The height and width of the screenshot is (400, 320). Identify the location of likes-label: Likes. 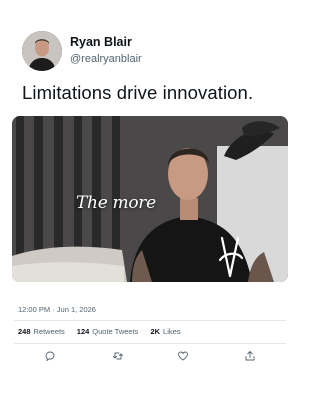
(172, 331).